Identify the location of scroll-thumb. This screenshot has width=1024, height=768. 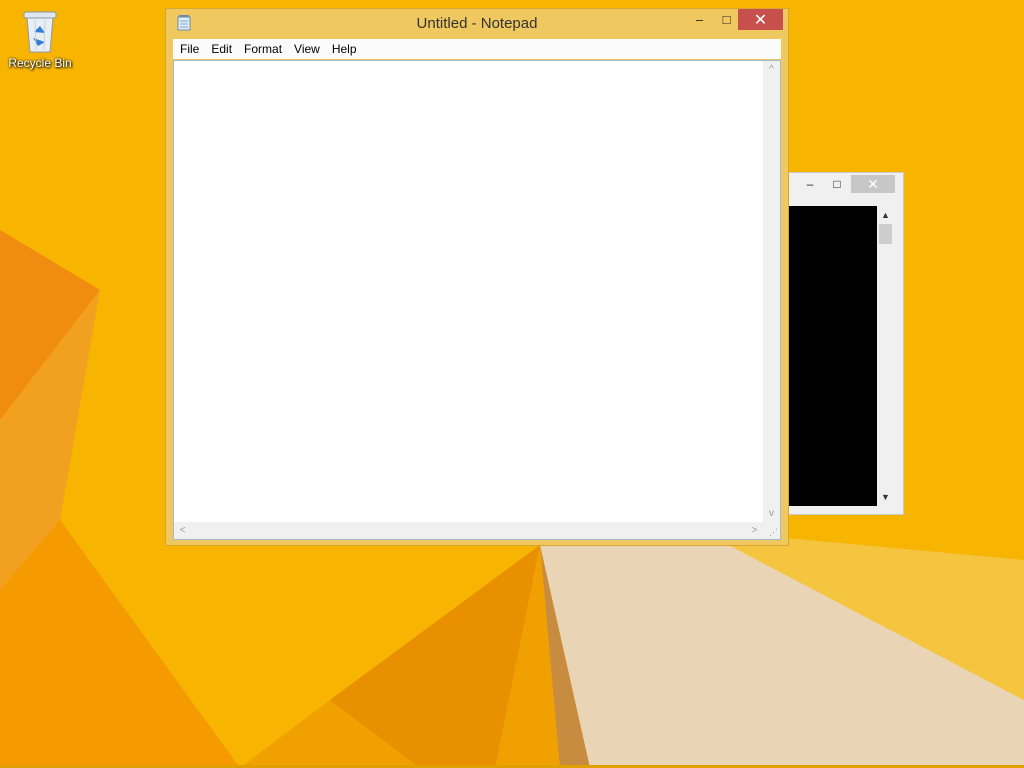
(885, 234).